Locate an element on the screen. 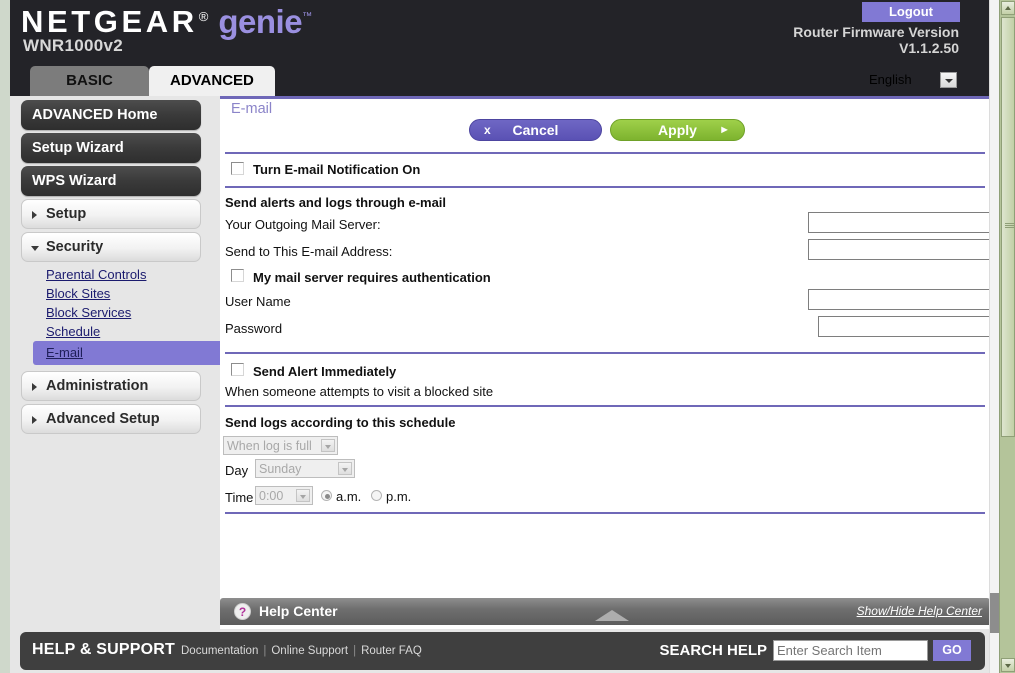  sidebar-group-setup-label: Setup is located at coordinates (66, 214).